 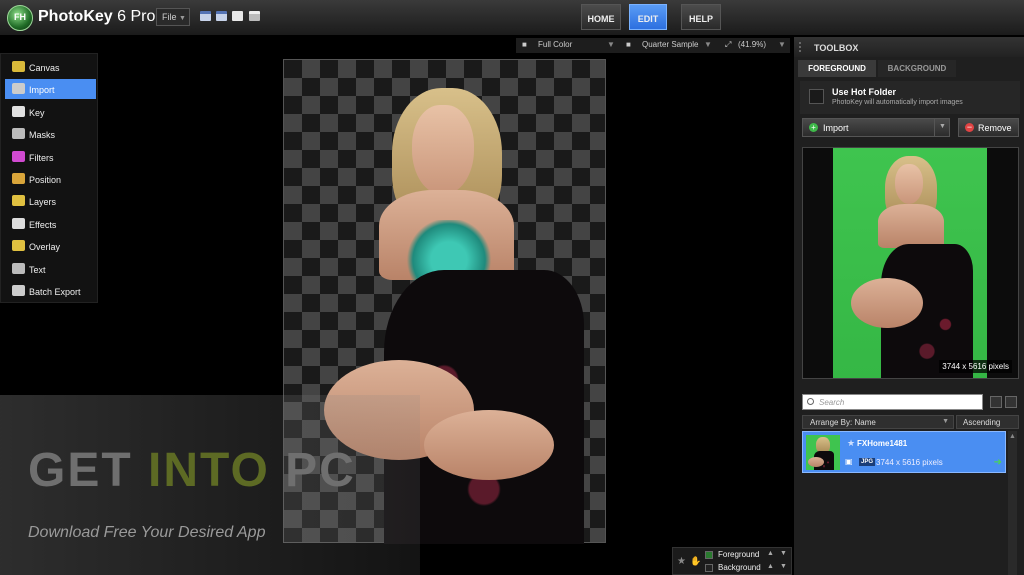 I want to click on scroll-up-icon: ▲, so click(x=1012, y=436).